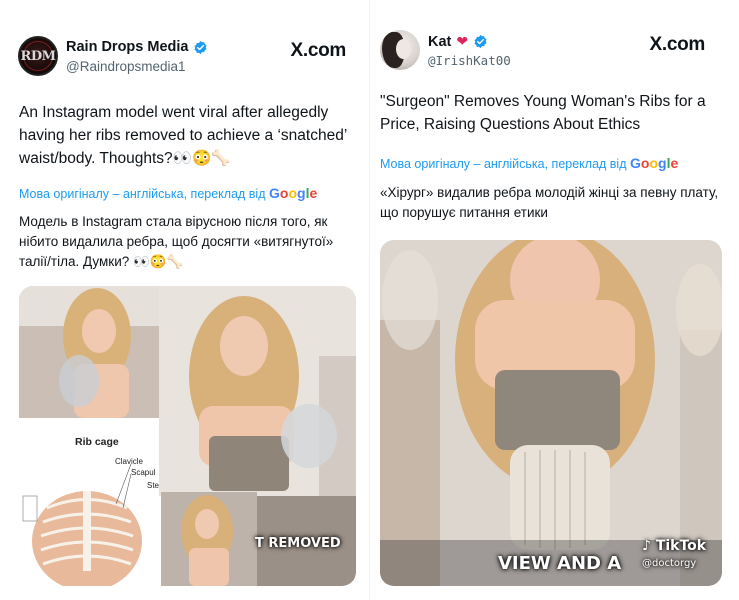 The height and width of the screenshot is (600, 739). Describe the element at coordinates (669, 563) in the screenshot. I see `tiktok-handle: @doctorgy` at that location.